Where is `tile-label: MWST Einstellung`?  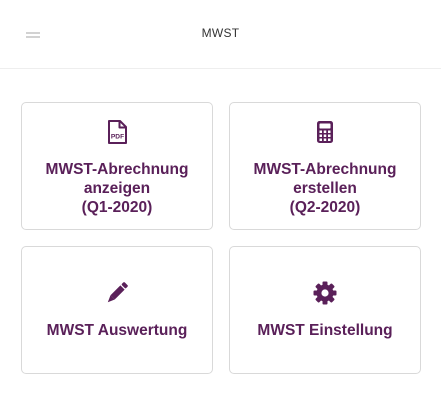
tile-label: MWST Einstellung is located at coordinates (325, 330).